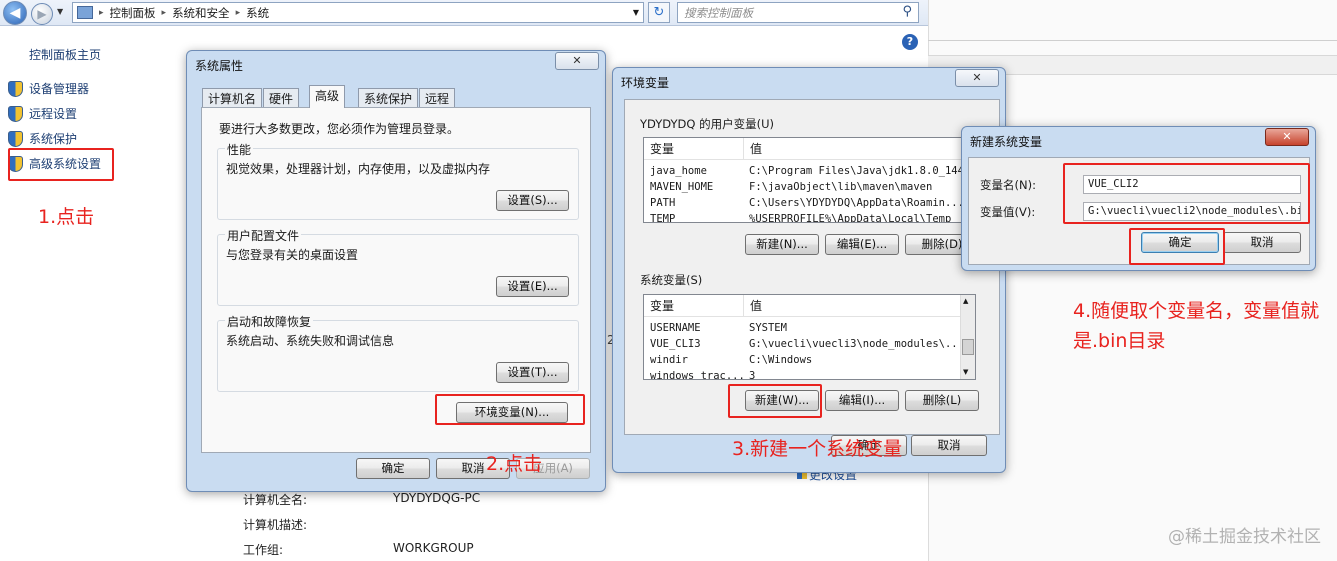  I want to click on search-placeholder: 搜索控制面板, so click(718, 13).